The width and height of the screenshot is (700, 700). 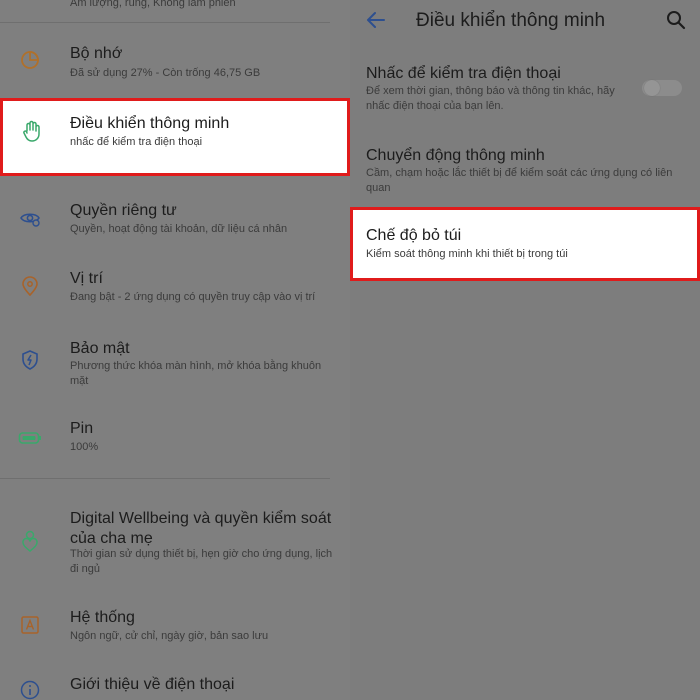 I want to click on battery-settings-item: Pin 100%, so click(x=175, y=439).